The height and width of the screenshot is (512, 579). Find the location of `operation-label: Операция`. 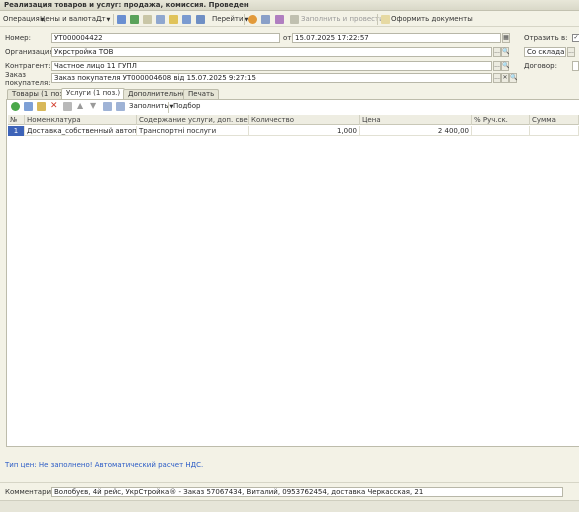

operation-label: Операция is located at coordinates (21, 19).